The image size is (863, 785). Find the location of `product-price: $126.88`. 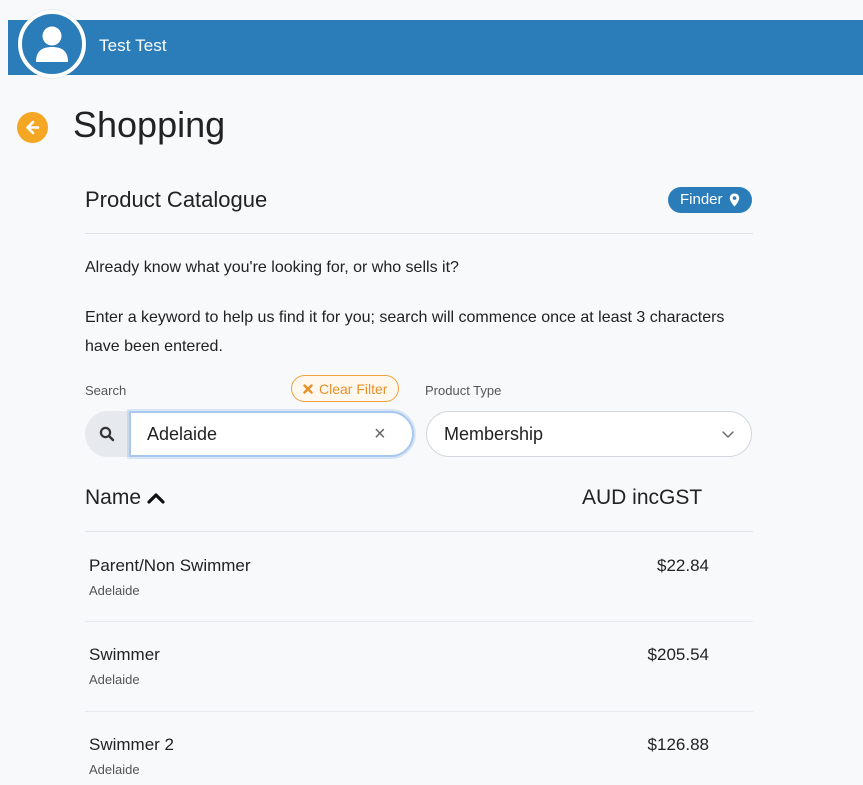

product-price: $126.88 is located at coordinates (678, 744).